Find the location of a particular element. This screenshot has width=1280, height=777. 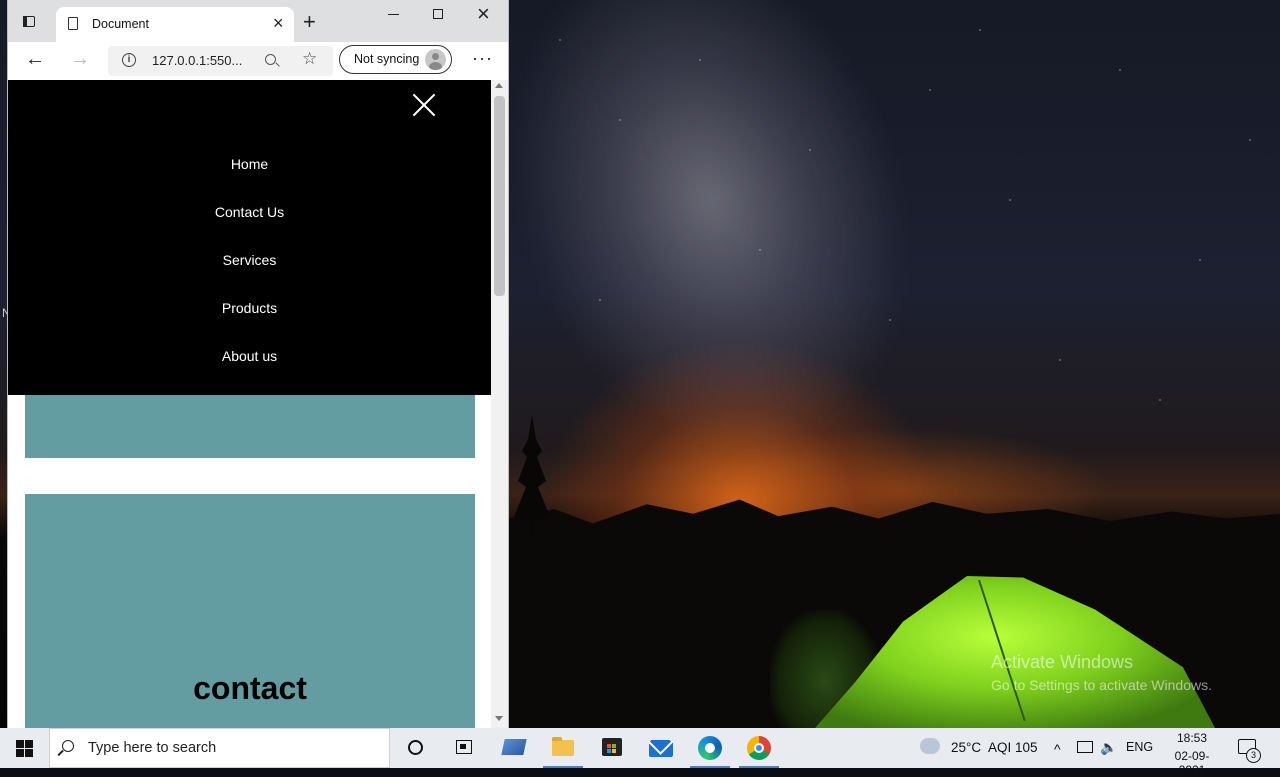

vertical-scrollbar is located at coordinates (499, 404).